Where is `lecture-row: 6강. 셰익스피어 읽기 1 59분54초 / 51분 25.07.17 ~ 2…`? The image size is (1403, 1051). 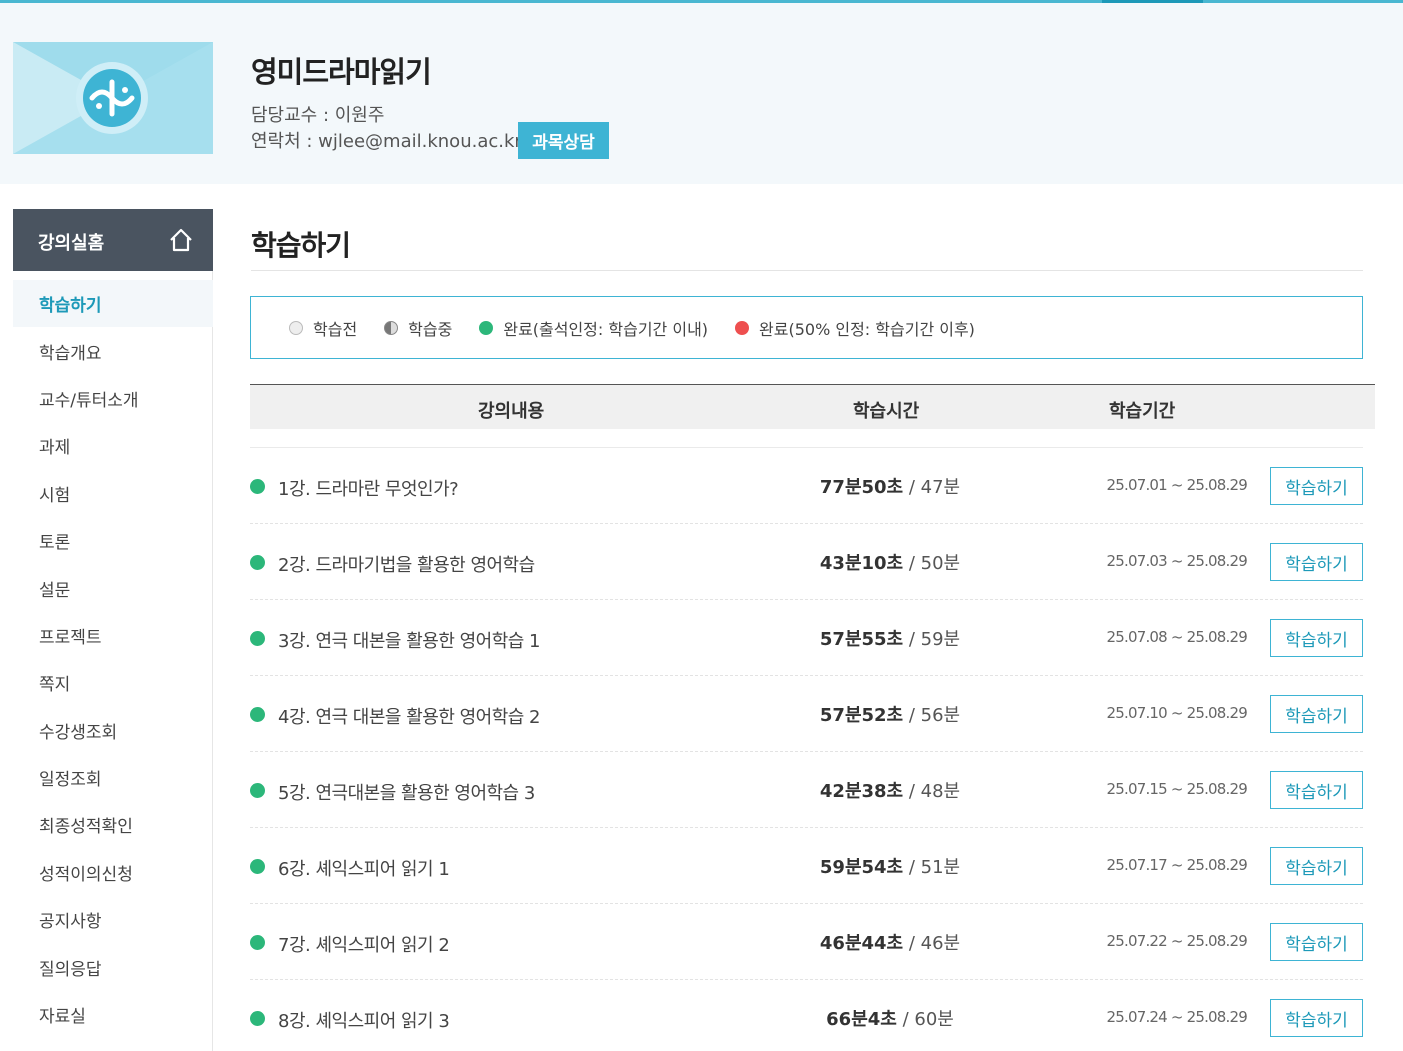 lecture-row: 6강. 셰익스피어 읽기 1 59분54초 / 51분 25.07.17 ~ 2… is located at coordinates (806, 866).